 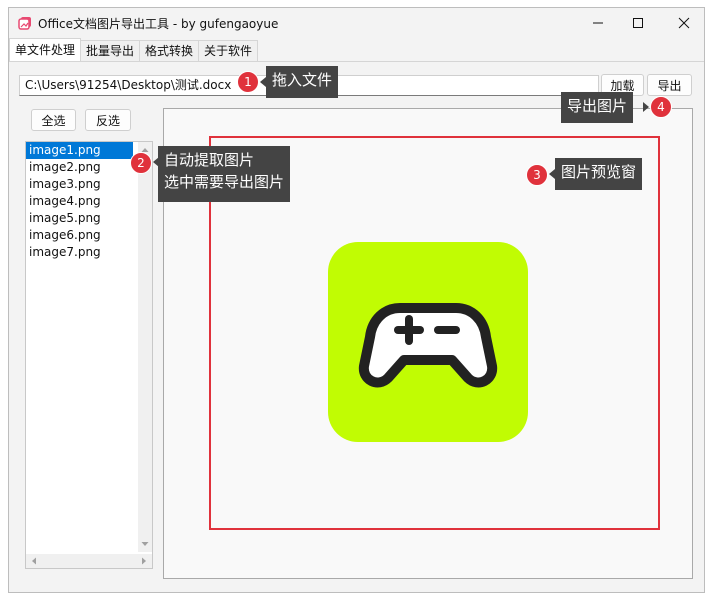 What do you see at coordinates (89, 184) in the screenshot?
I see `list-item: image3.png` at bounding box center [89, 184].